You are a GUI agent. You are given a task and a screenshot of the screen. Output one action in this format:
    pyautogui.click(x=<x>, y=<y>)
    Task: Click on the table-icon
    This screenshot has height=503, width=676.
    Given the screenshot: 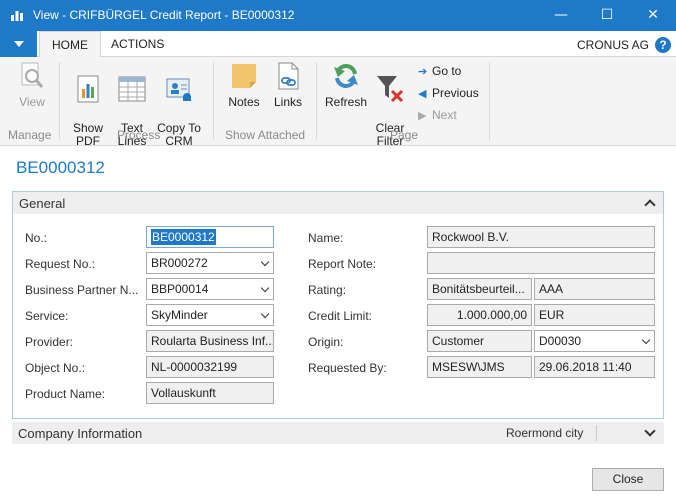 What is the action you would take?
    pyautogui.click(x=132, y=89)
    